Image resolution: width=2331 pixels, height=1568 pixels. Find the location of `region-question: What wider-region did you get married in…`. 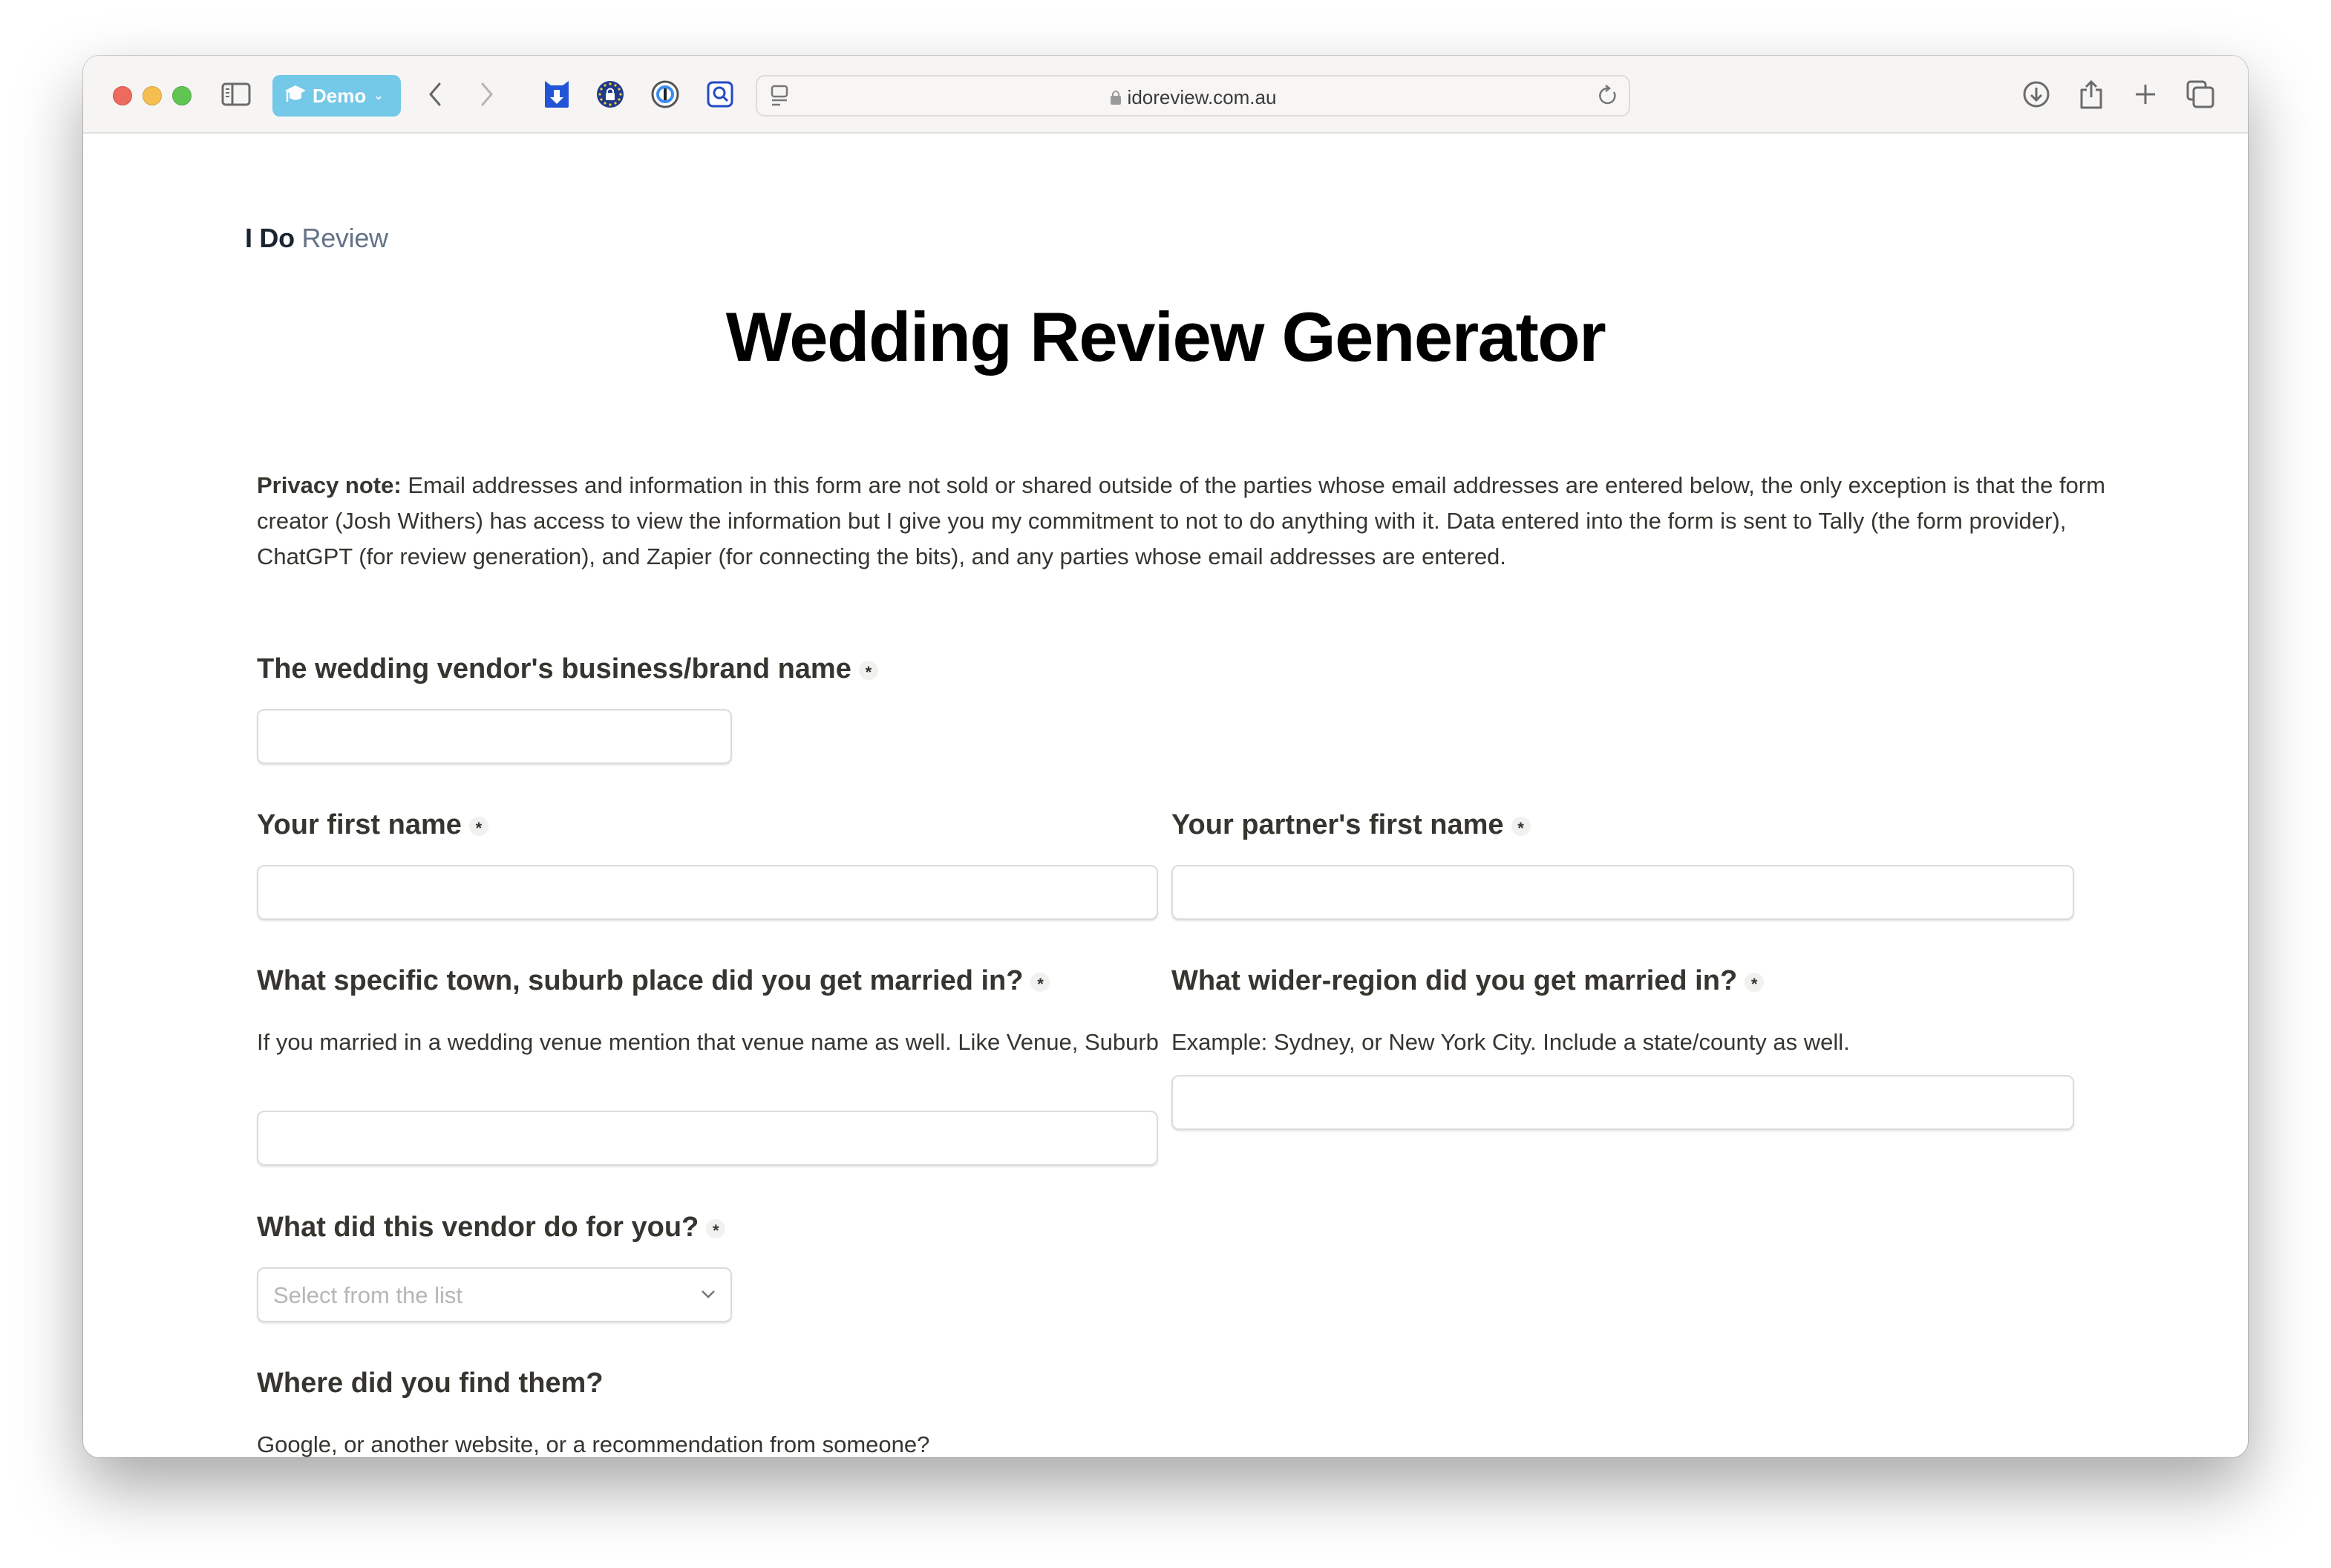

region-question: What wider-region did you get married in… is located at coordinates (1468, 981).